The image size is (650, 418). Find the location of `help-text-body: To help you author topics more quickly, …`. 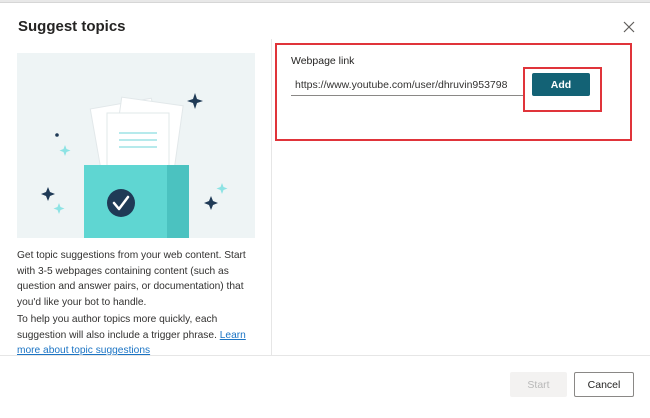

help-text-body: To help you author topics more quickly, … is located at coordinates (118, 327).